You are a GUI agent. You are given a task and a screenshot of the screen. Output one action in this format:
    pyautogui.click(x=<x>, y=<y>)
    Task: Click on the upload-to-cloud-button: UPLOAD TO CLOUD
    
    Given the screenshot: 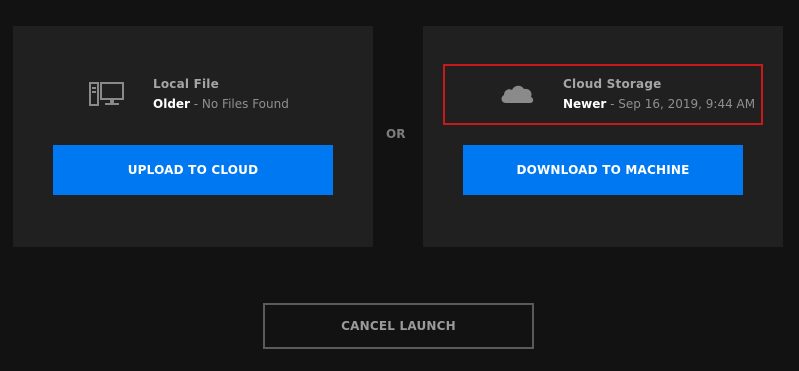 What is the action you would take?
    pyautogui.click(x=193, y=170)
    